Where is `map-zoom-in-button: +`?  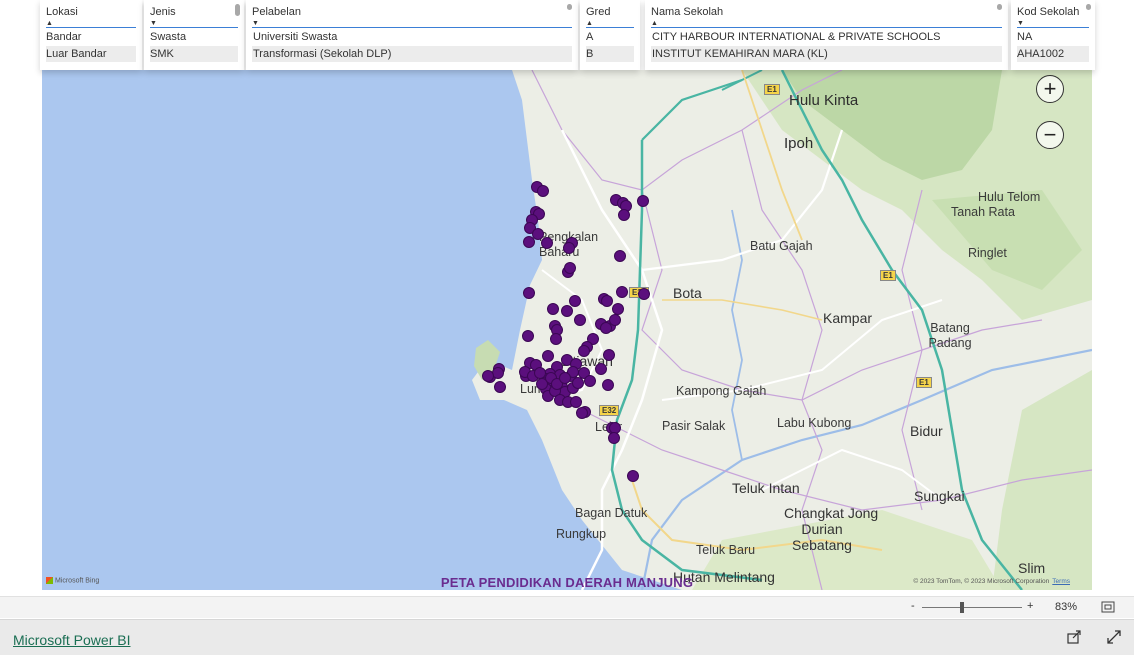
map-zoom-in-button: + is located at coordinates (1050, 89).